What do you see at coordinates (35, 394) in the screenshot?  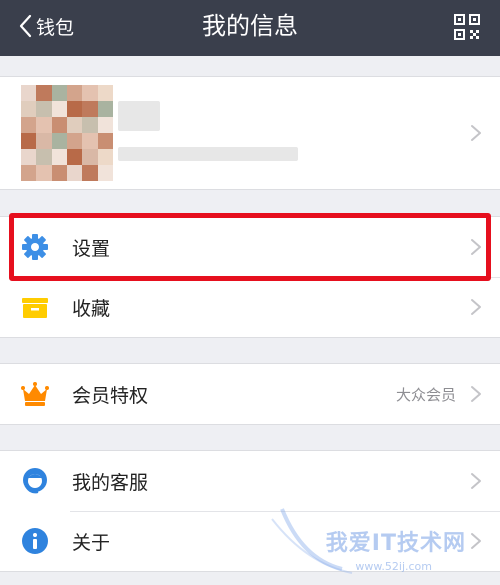 I see `crown-icon` at bounding box center [35, 394].